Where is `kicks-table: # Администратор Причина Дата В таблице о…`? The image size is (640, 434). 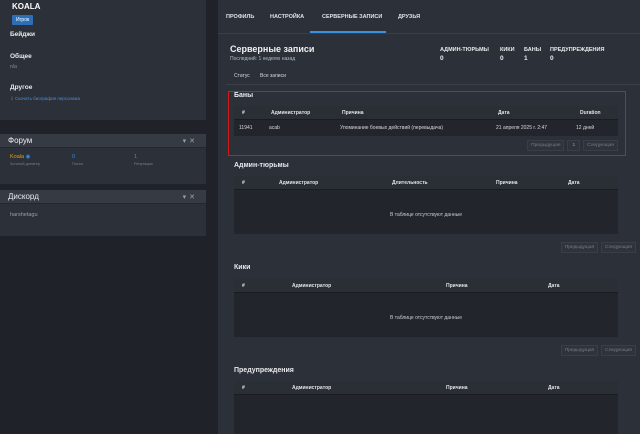
kicks-table: # Администратор Причина Дата В таблице о… is located at coordinates (426, 308).